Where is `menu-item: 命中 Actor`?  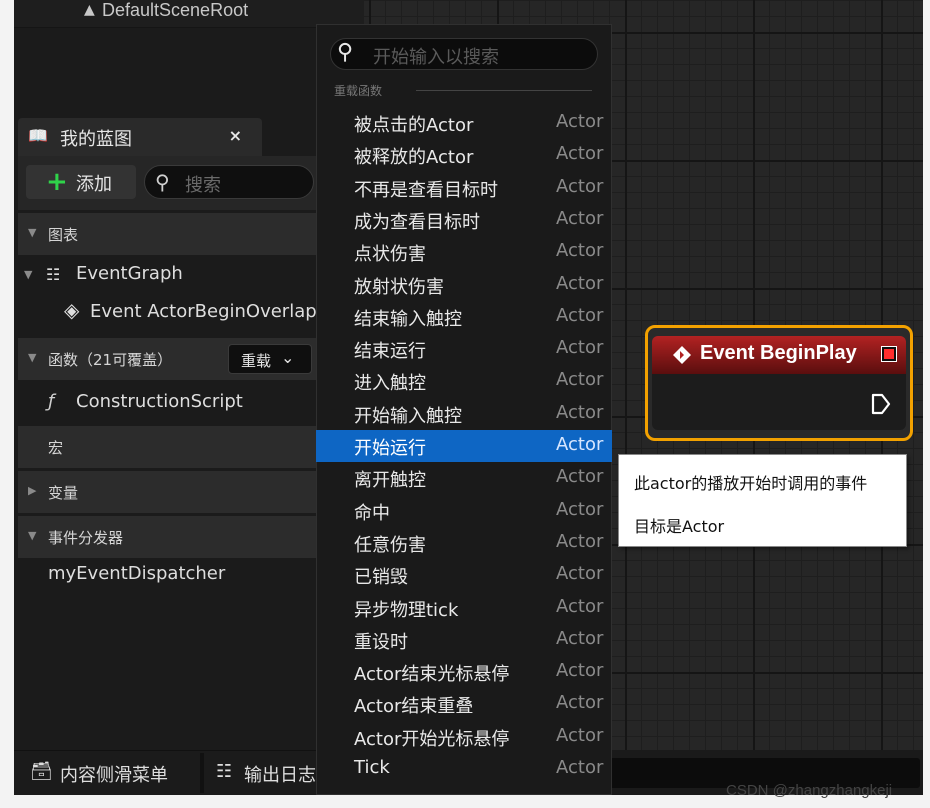 menu-item: 命中 Actor is located at coordinates (464, 511).